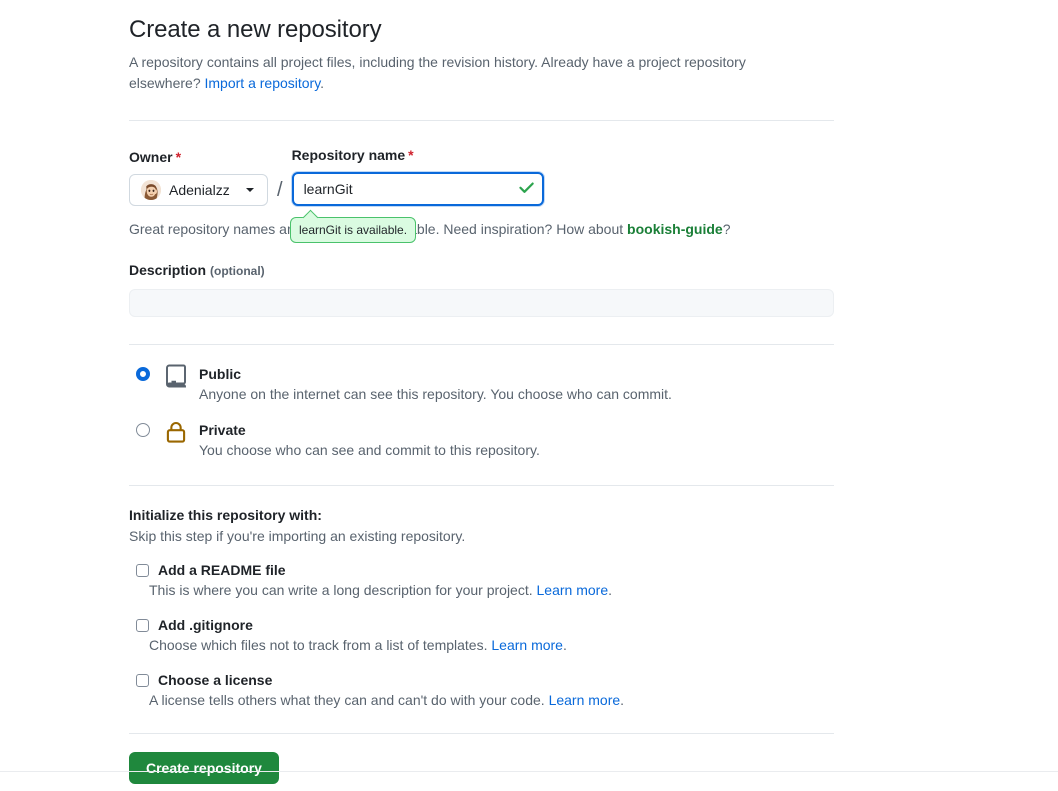 This screenshot has height=791, width=1058. I want to click on owner-required-asterisk: *, so click(178, 157).